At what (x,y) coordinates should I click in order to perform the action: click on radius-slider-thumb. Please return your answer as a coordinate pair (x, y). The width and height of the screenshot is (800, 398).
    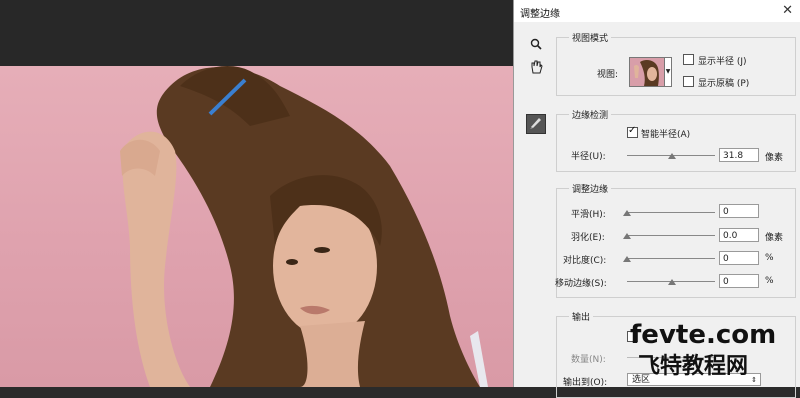
    Looking at the image, I should click on (672, 156).